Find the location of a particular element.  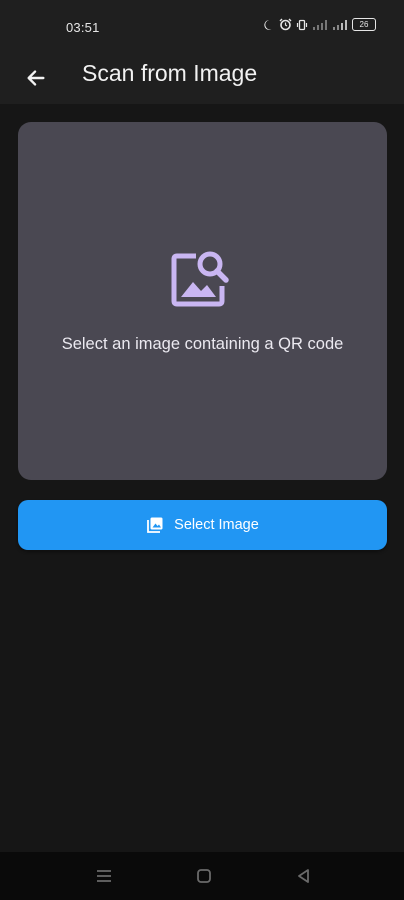

back-triangle-icon is located at coordinates (303, 876).